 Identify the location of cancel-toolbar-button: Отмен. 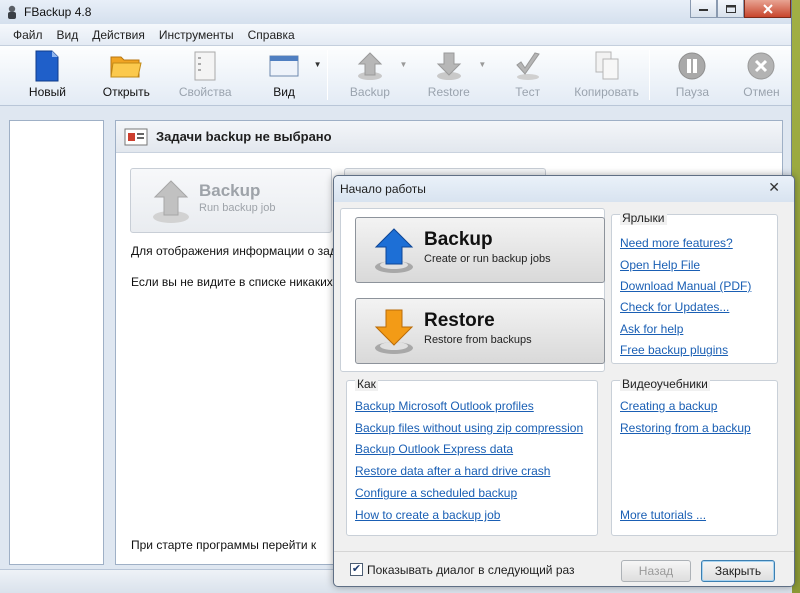
(761, 75).